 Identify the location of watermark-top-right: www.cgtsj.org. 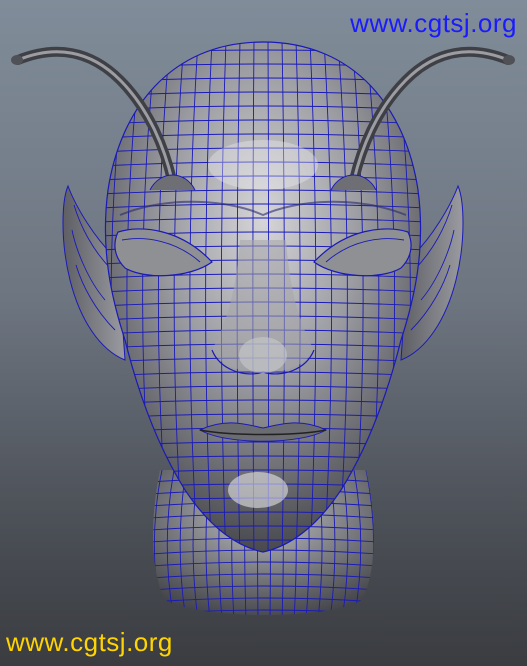
(433, 23).